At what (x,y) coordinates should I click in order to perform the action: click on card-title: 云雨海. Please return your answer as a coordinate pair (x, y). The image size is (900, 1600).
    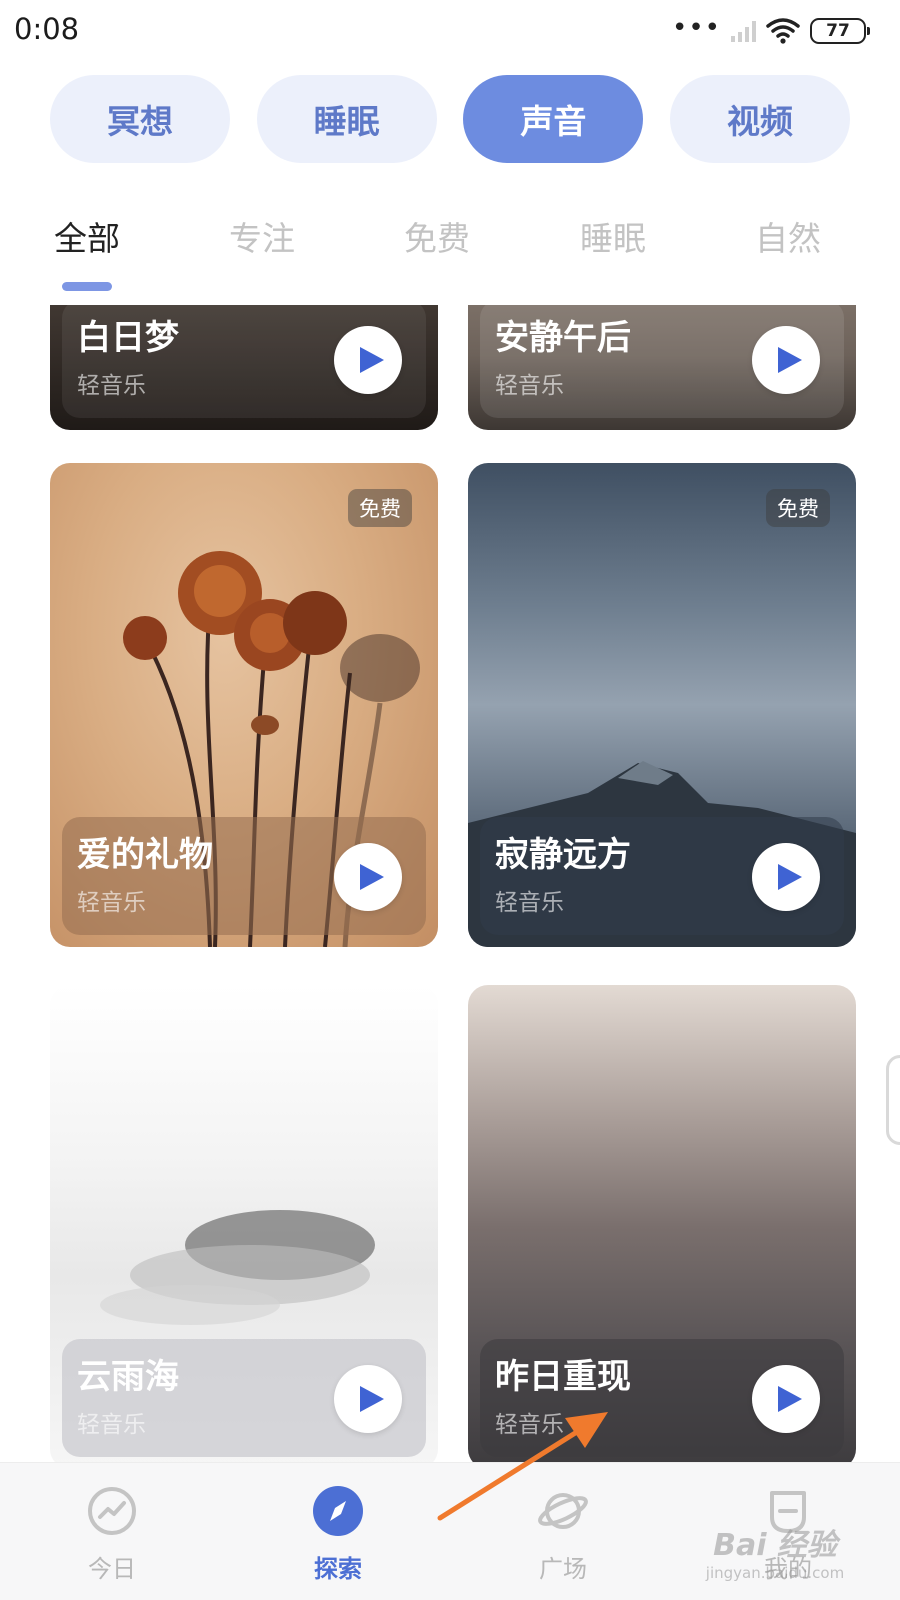
    Looking at the image, I should click on (128, 1377).